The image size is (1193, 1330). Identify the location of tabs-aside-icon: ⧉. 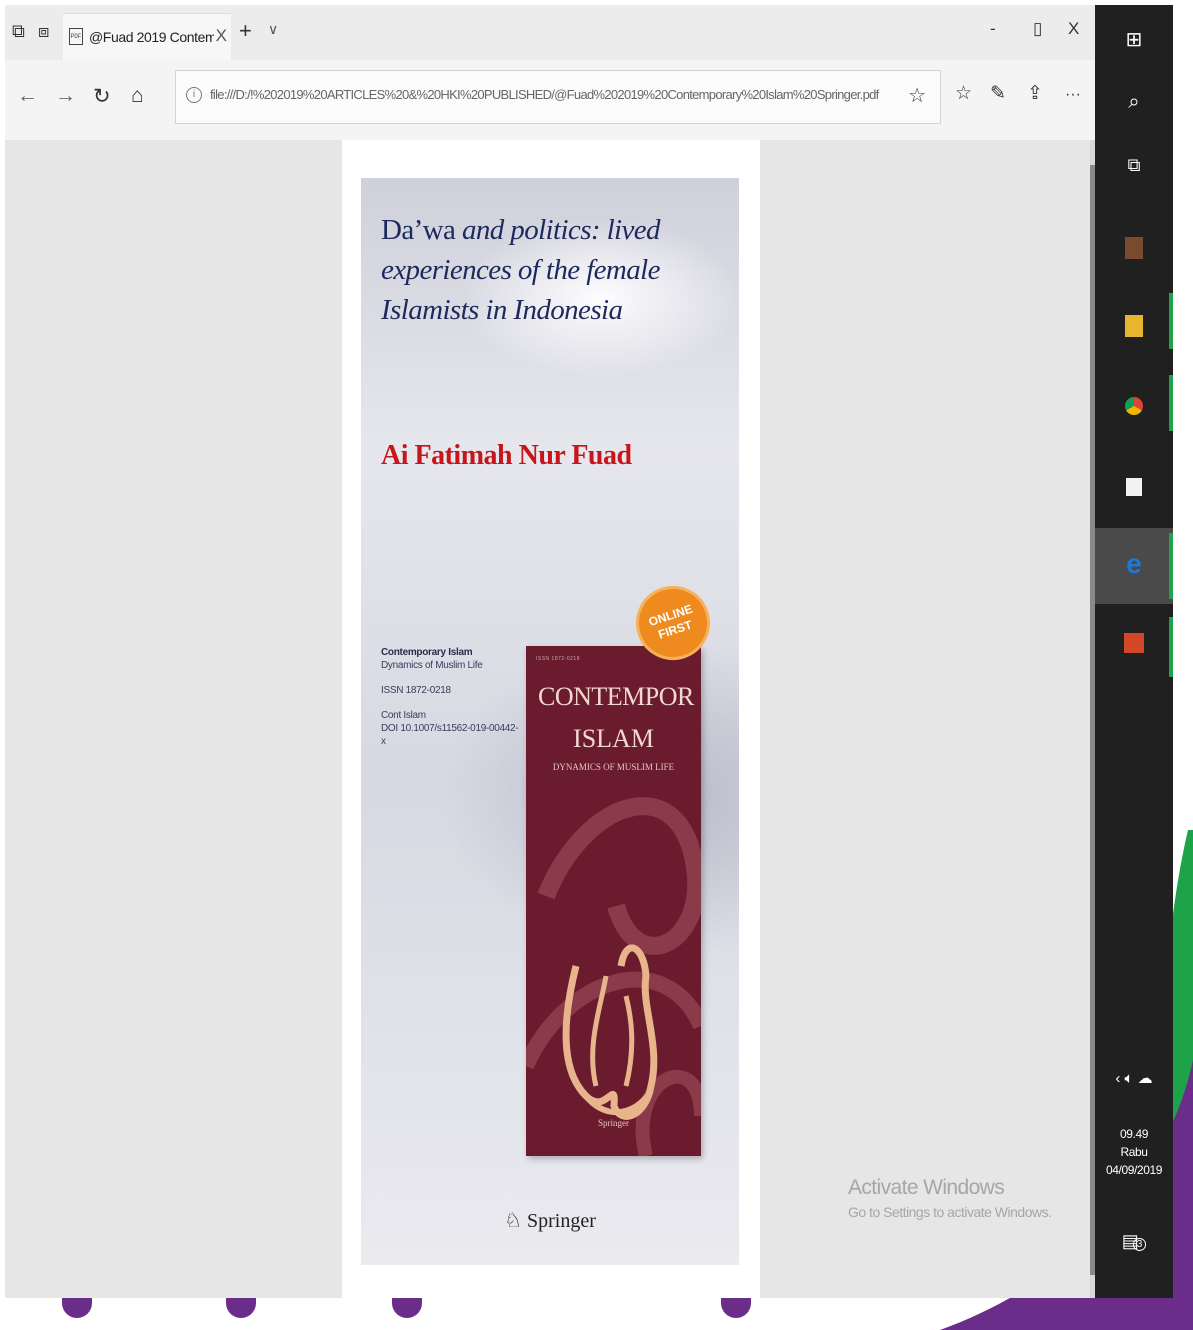
(18, 31).